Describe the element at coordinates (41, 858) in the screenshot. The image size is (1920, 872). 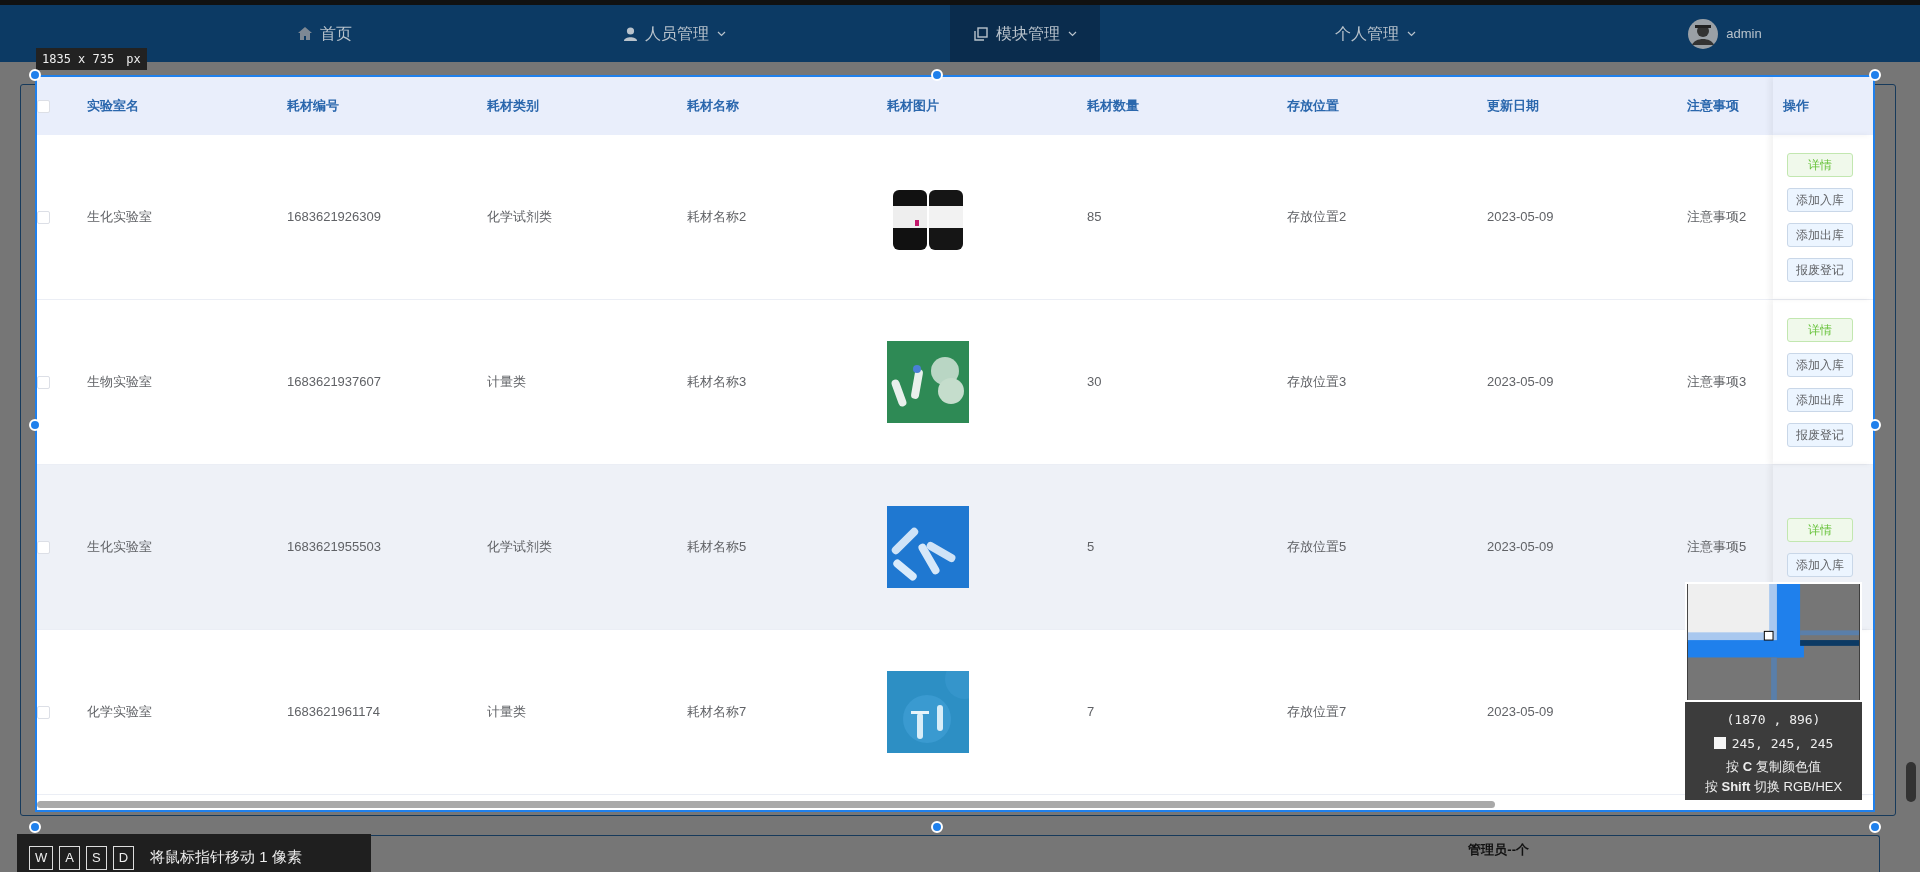
I see `key-cap: W` at that location.